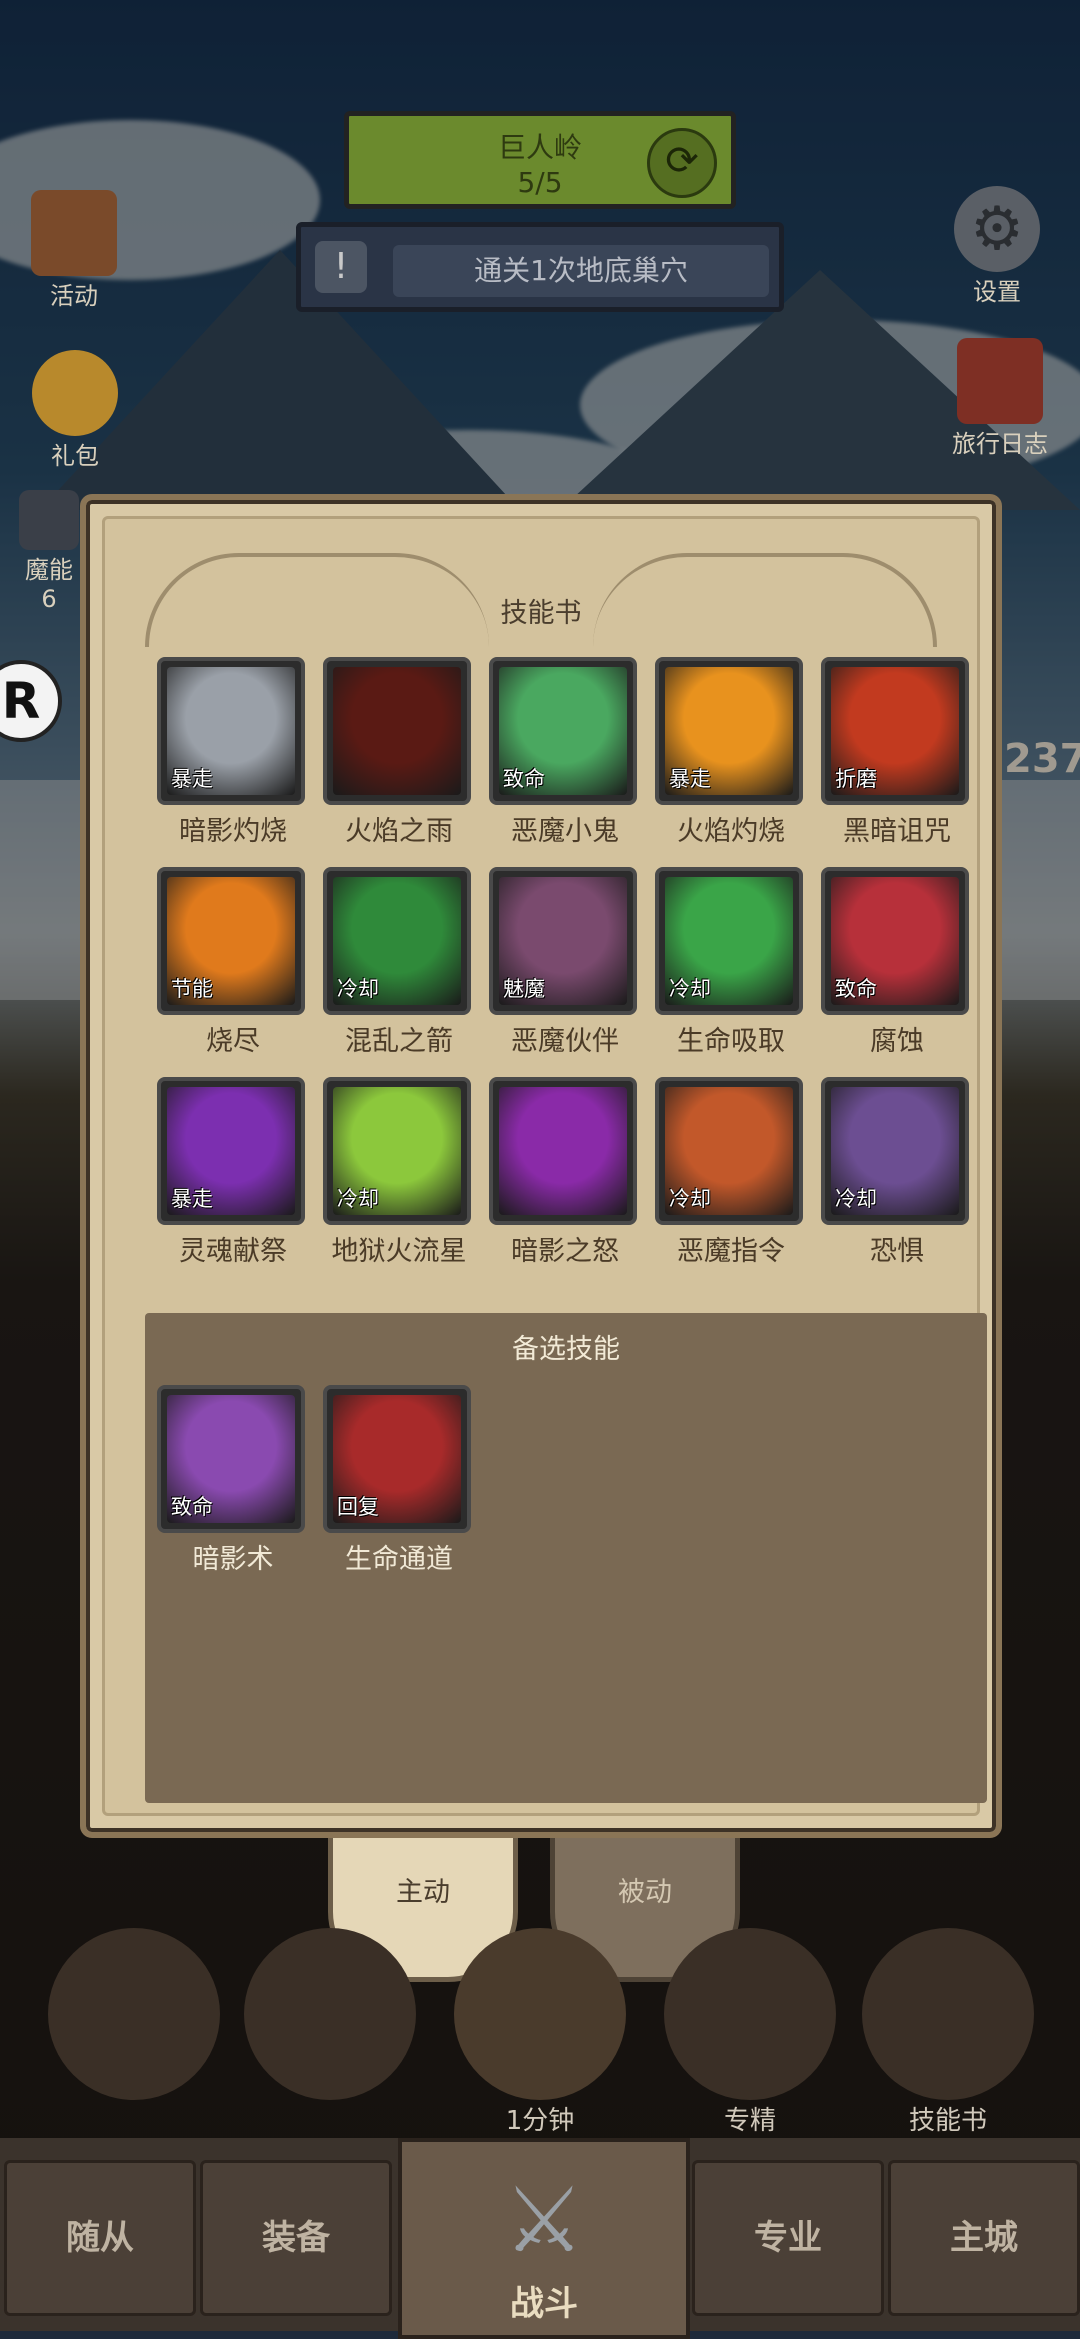 The image size is (1080, 2339). I want to click on skill-item: 冷却恶魔指令, so click(731, 1172).